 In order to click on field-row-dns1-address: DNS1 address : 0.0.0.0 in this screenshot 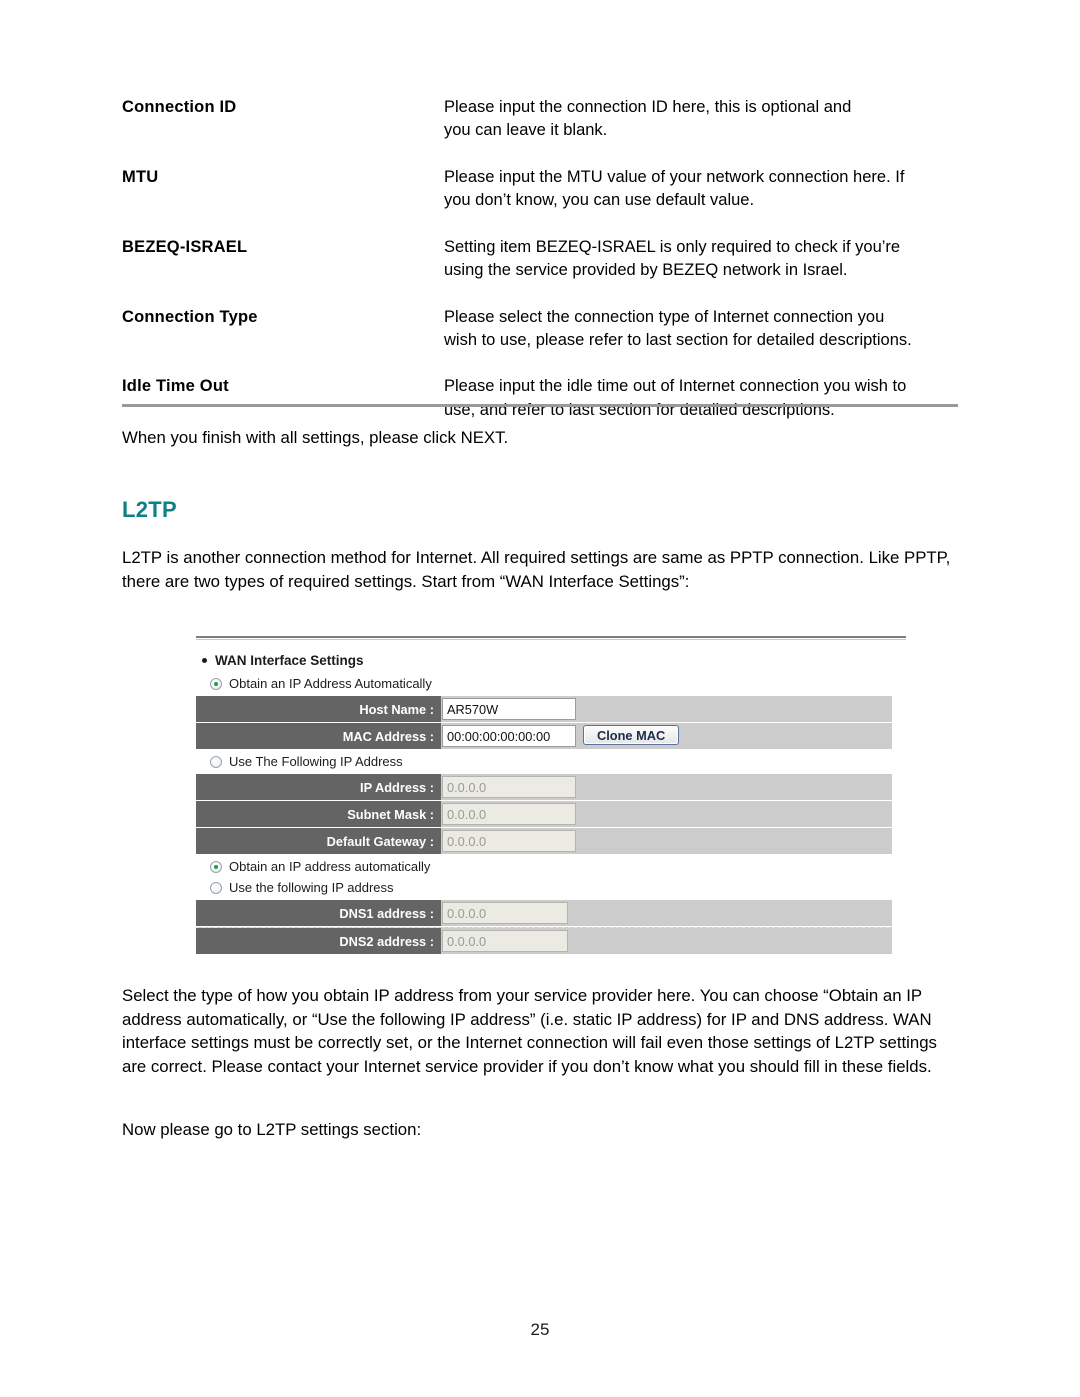, I will do `click(544, 913)`.